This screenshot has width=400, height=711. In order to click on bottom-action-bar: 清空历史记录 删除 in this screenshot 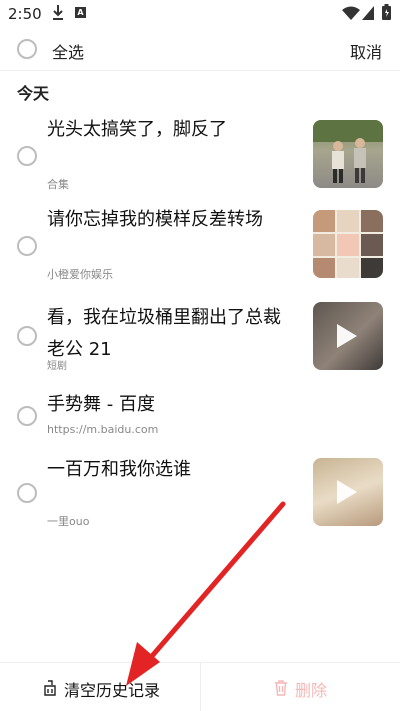, I will do `click(200, 686)`.